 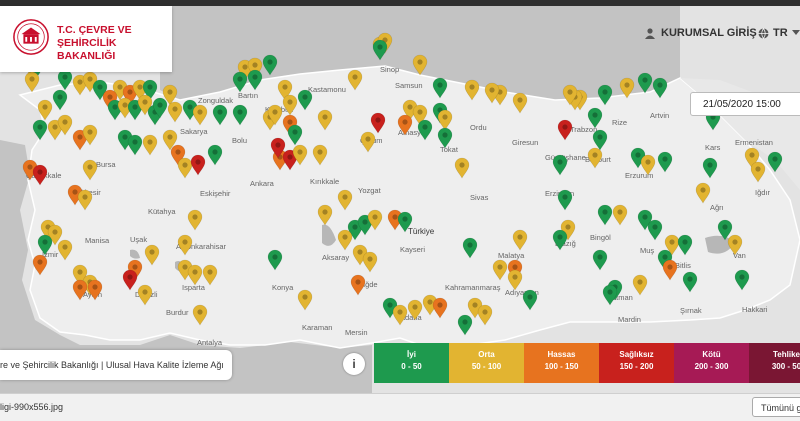 I want to click on info-icon: i, so click(x=354, y=364).